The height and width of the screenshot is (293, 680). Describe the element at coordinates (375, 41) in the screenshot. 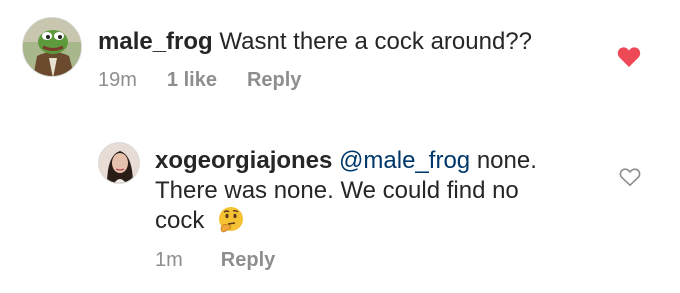

I see `comment-message: Wasnt there a cock around??` at that location.